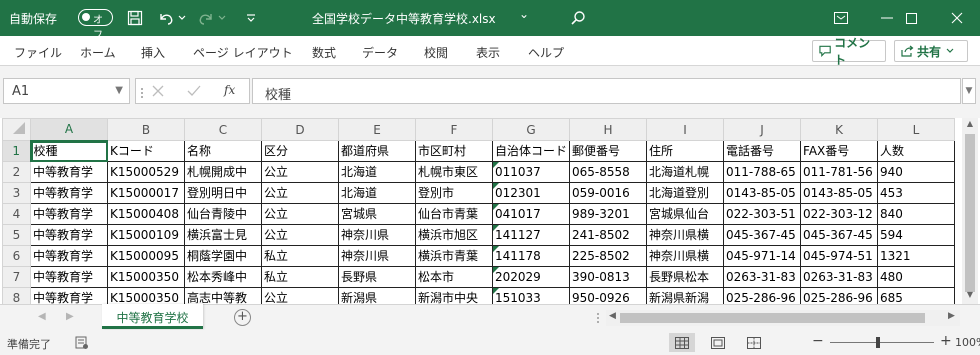 The height and width of the screenshot is (355, 980). What do you see at coordinates (916, 151) in the screenshot?
I see `cell: 人数` at bounding box center [916, 151].